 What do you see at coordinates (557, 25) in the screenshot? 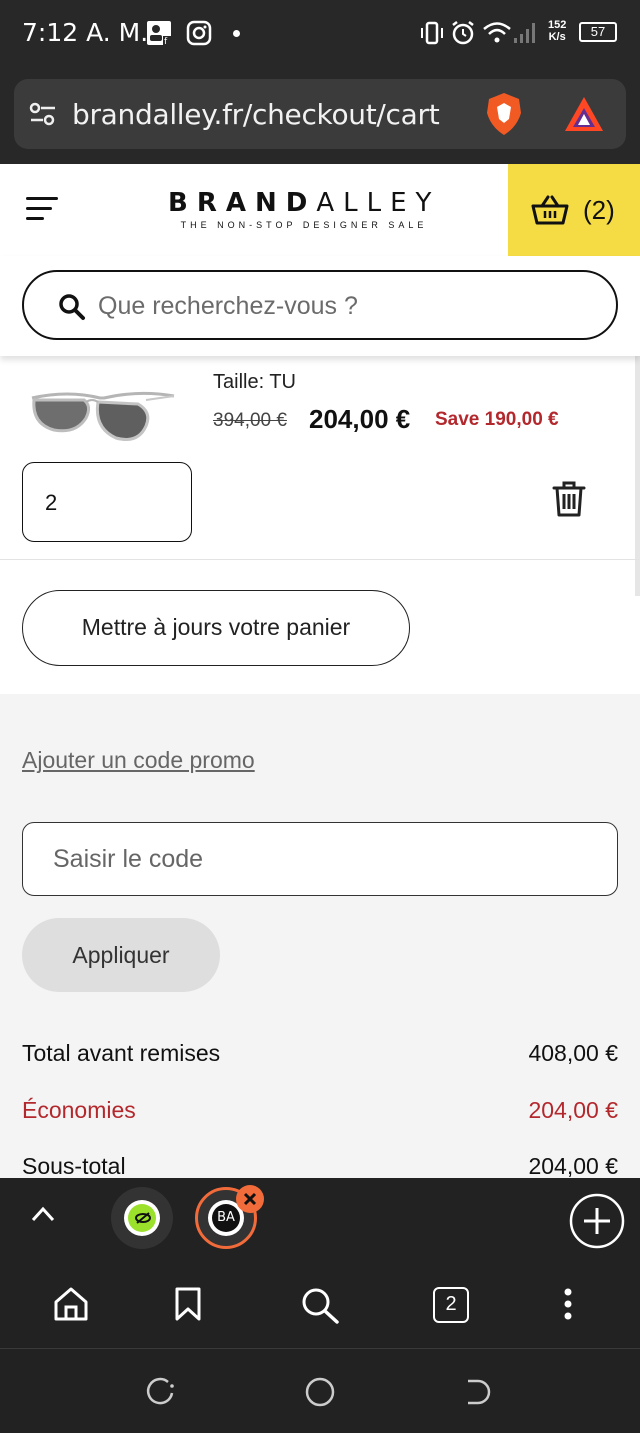
I see `network-speed-value: 152` at bounding box center [557, 25].